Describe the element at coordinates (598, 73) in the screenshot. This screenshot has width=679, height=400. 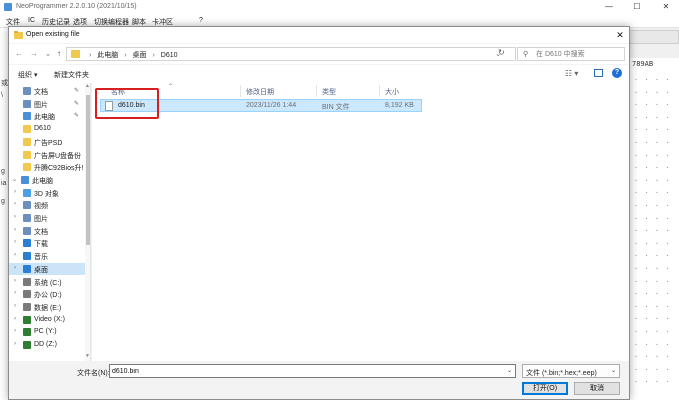
I see `preview-pane-icon` at that location.